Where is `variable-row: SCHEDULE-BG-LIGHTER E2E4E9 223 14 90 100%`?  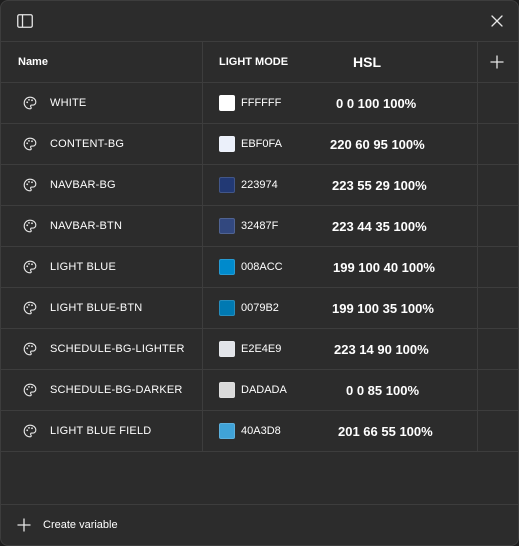
variable-row: SCHEDULE-BG-LIGHTER E2E4E9 223 14 90 100% is located at coordinates (259, 349).